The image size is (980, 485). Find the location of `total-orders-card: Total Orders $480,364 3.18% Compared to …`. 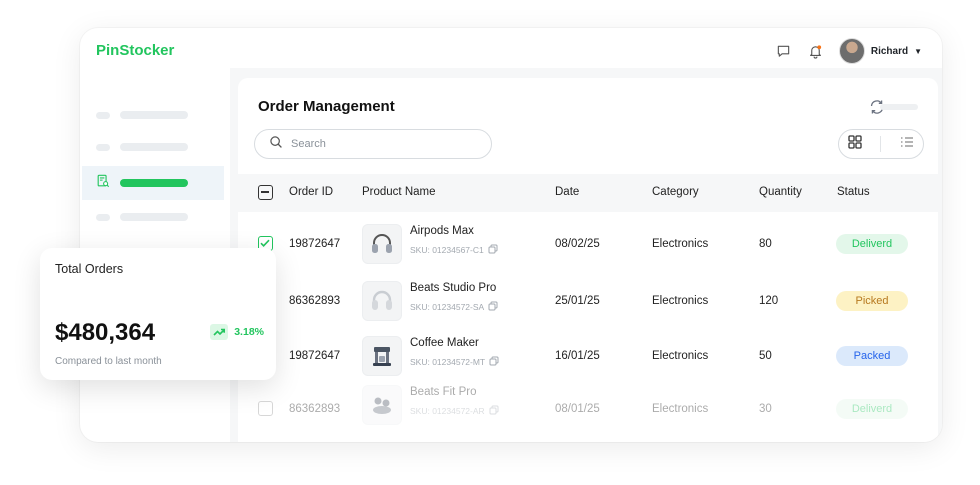

total-orders-card: Total Orders $480,364 3.18% Compared to … is located at coordinates (158, 314).